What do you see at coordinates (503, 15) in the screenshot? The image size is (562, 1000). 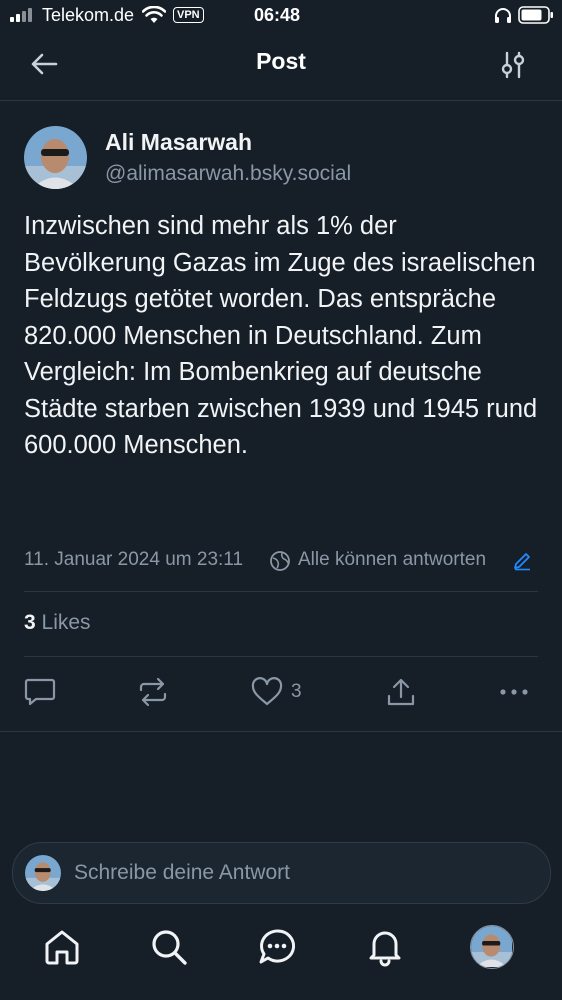 I see `headphones-icon` at bounding box center [503, 15].